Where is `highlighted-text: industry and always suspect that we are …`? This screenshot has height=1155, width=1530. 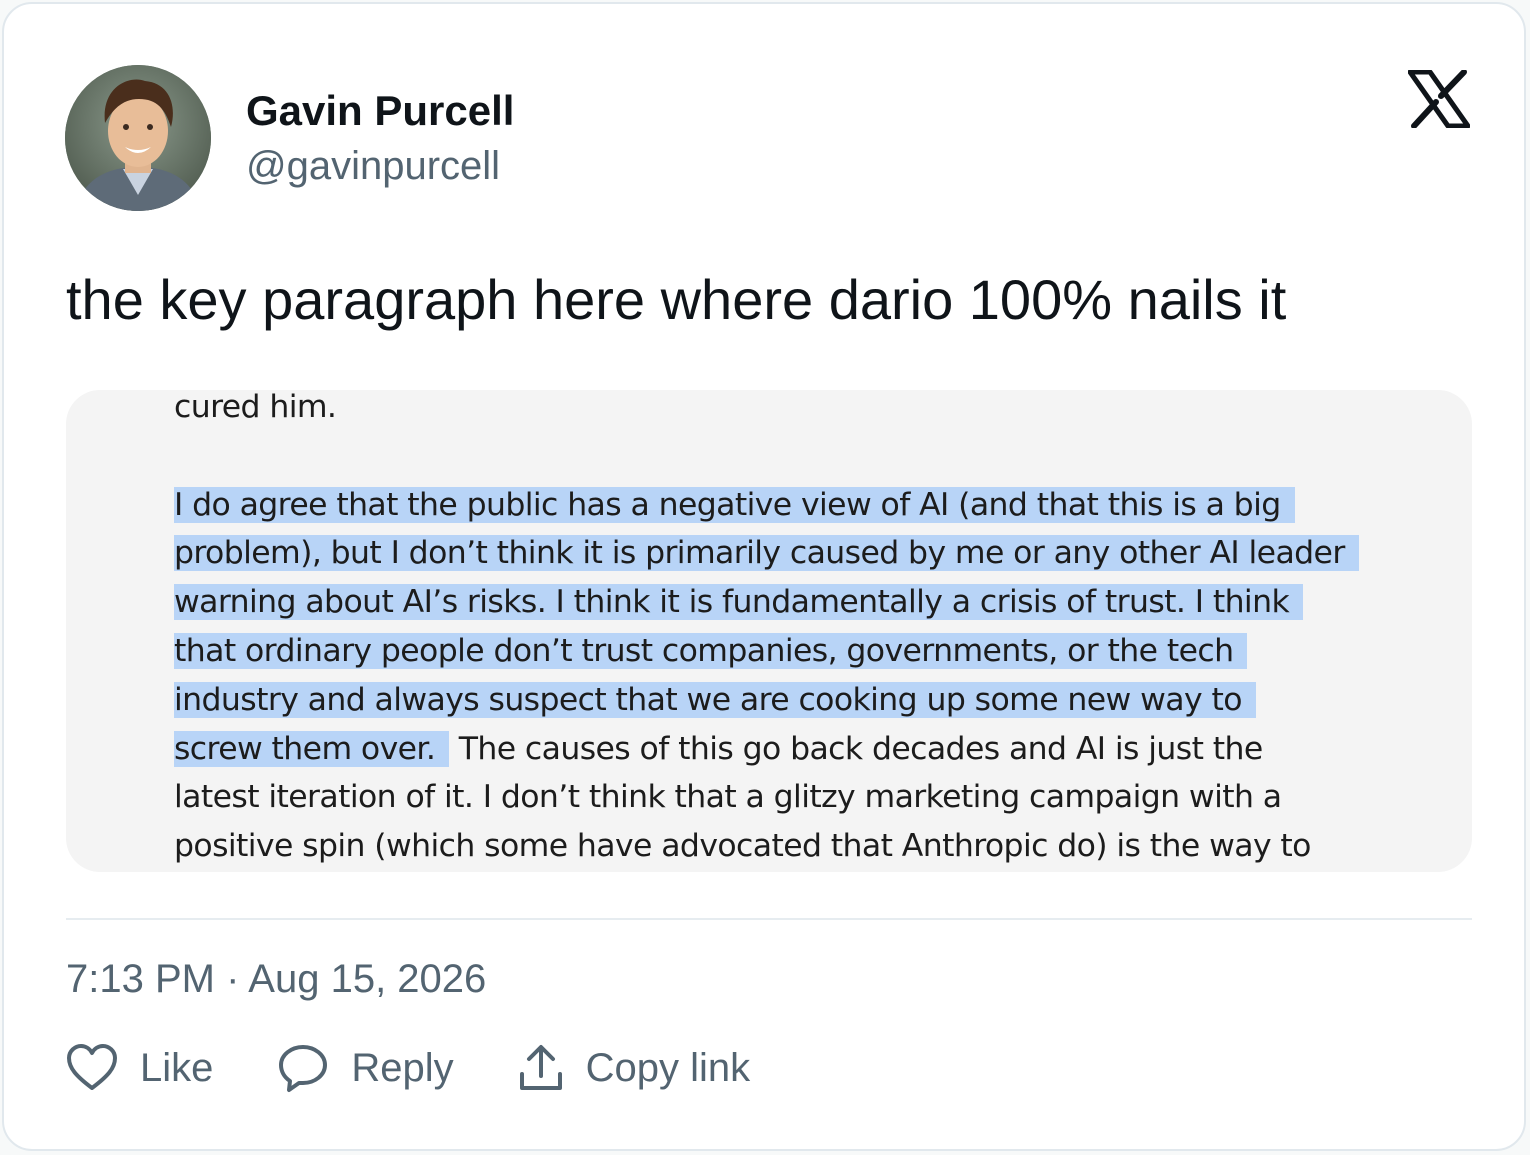
highlighted-text: industry and always suspect that we are … is located at coordinates (715, 699).